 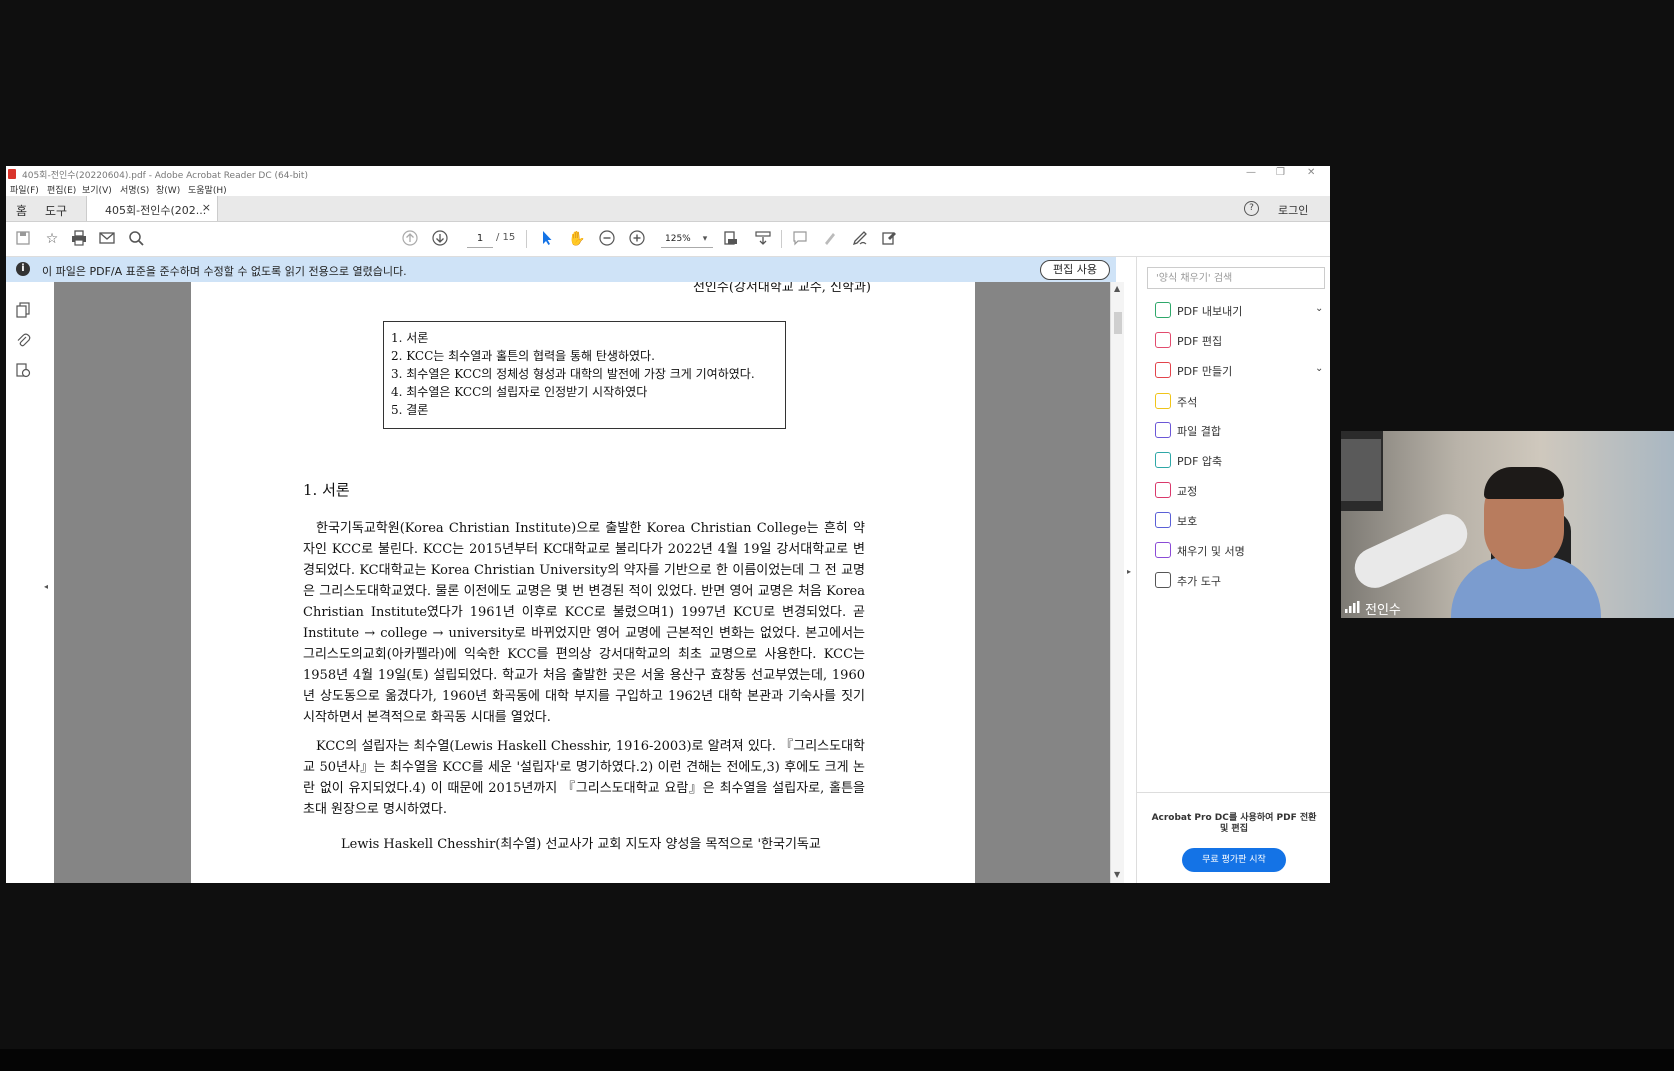 I want to click on scroll-up-arrow-icon: ▲, so click(x=1117, y=288).